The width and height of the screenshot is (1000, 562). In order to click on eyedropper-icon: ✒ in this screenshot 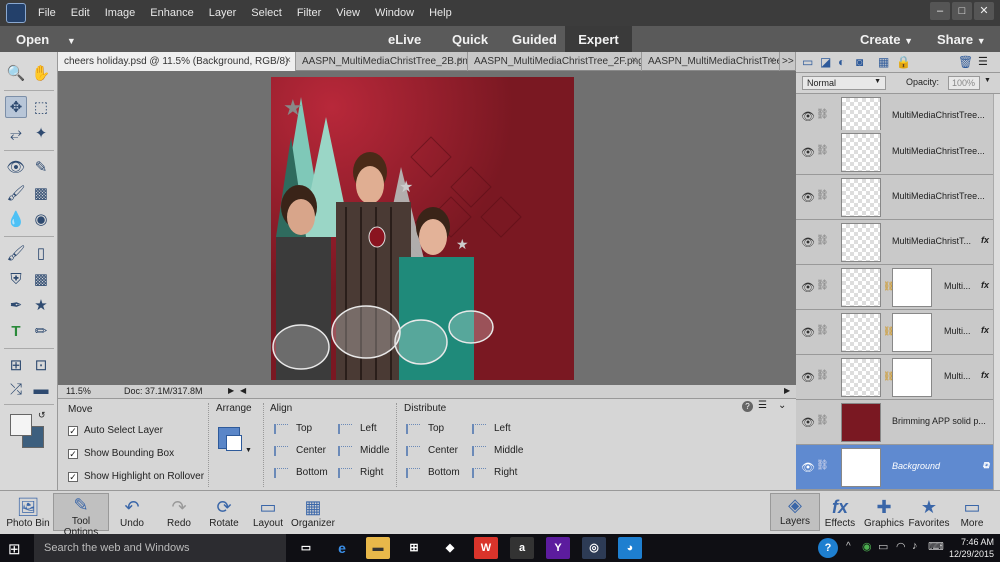, I will do `click(16, 305)`.